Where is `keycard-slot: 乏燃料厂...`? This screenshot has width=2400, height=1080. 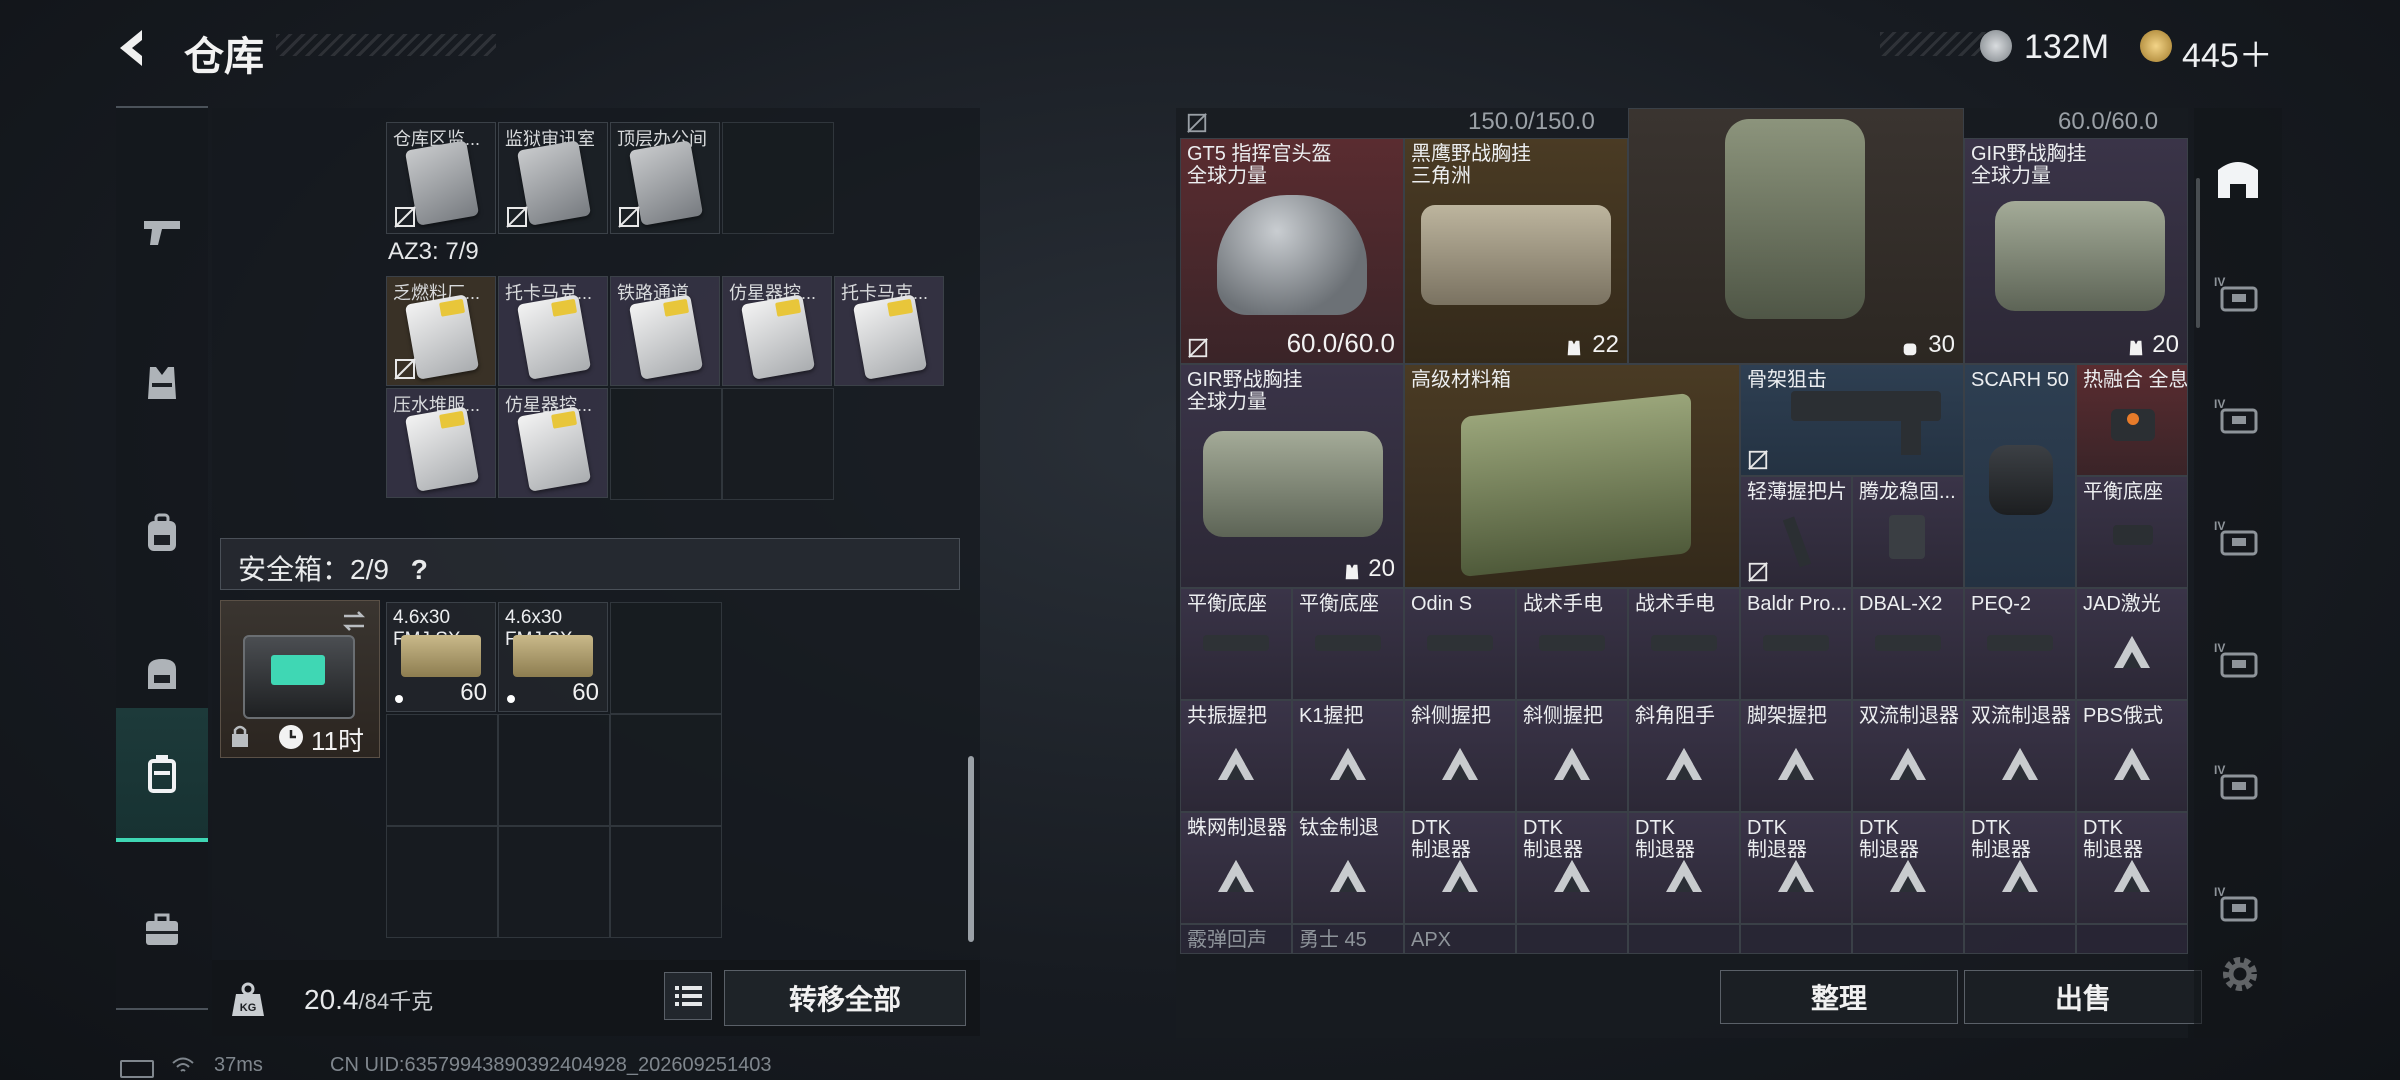 keycard-slot: 乏燃料厂... is located at coordinates (441, 331).